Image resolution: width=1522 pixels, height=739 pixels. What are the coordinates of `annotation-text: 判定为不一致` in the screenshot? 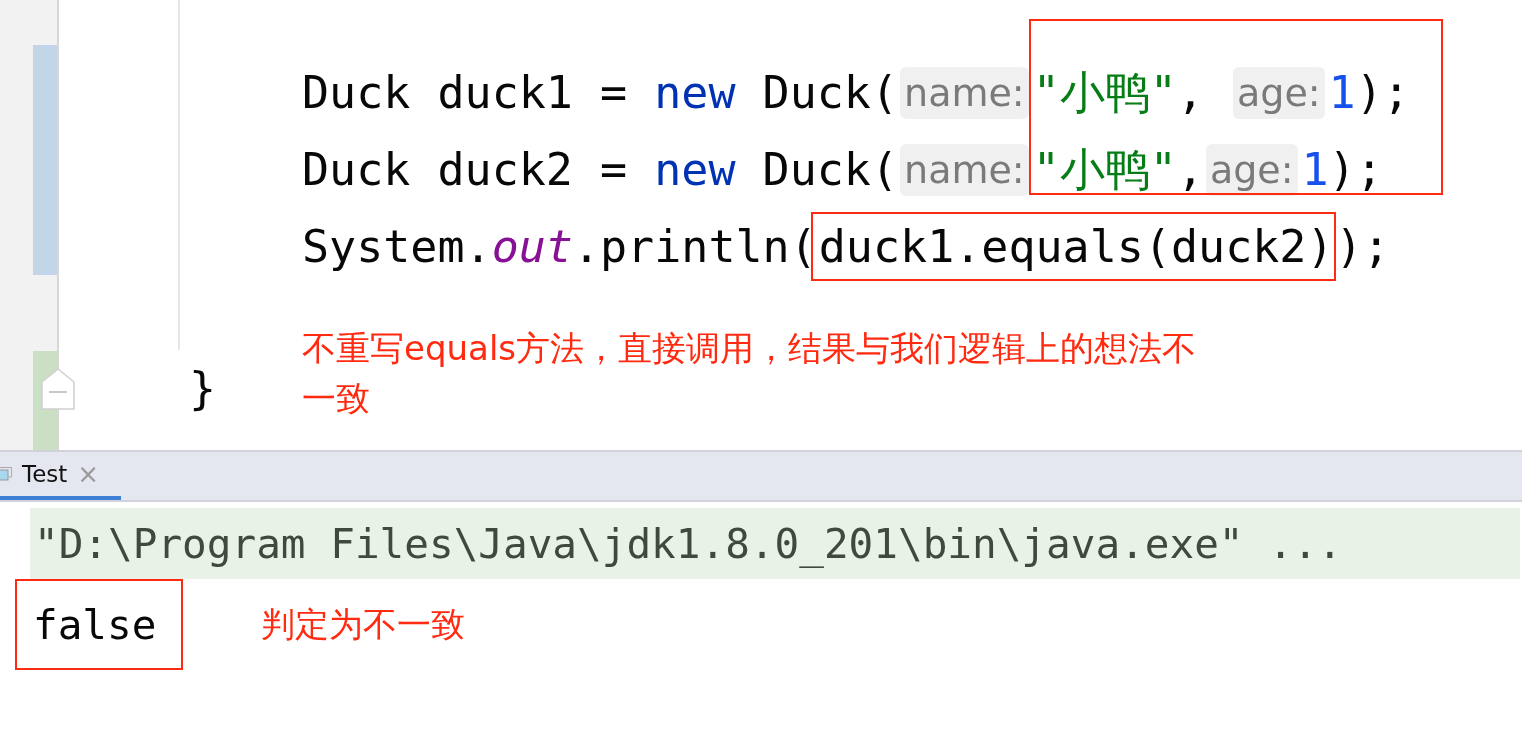 It's located at (363, 624).